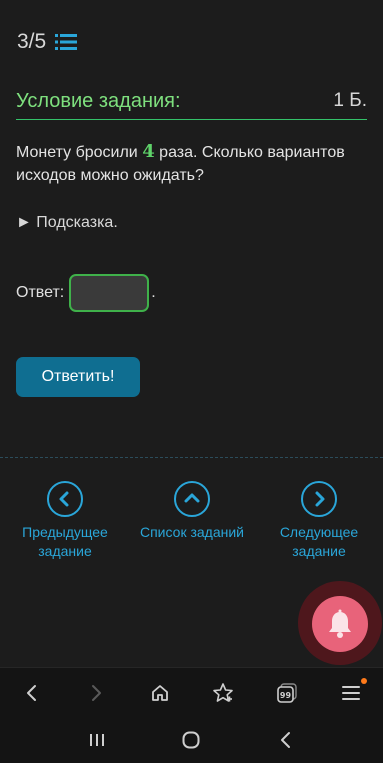  Describe the element at coordinates (191, 104) in the screenshot. I see `condition-header: Условие задания: 1 Б.` at that location.